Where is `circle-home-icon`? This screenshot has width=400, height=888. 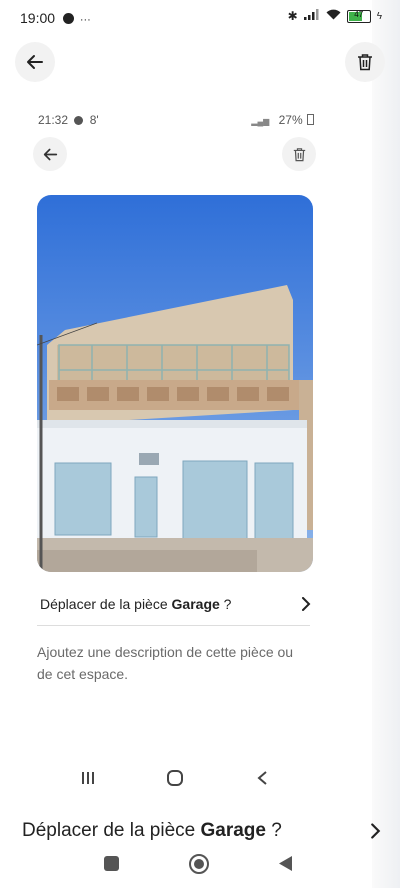
circle-home-icon is located at coordinates (199, 864).